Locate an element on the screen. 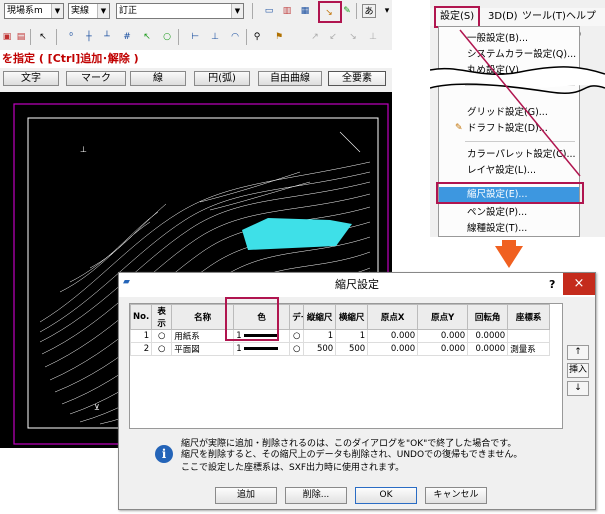 This screenshot has height=514, width=605. row-coord is located at coordinates (529, 336).